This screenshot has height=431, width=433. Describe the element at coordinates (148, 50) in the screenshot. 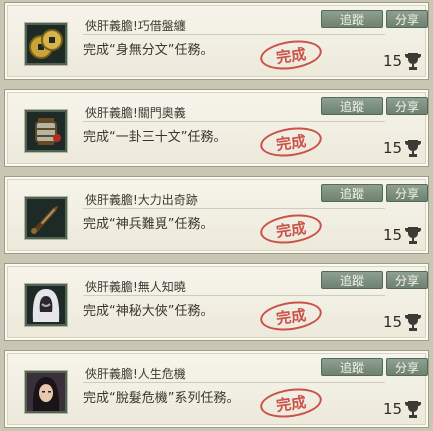

I see `achievement-description: 完成“身無分文”任務。` at that location.